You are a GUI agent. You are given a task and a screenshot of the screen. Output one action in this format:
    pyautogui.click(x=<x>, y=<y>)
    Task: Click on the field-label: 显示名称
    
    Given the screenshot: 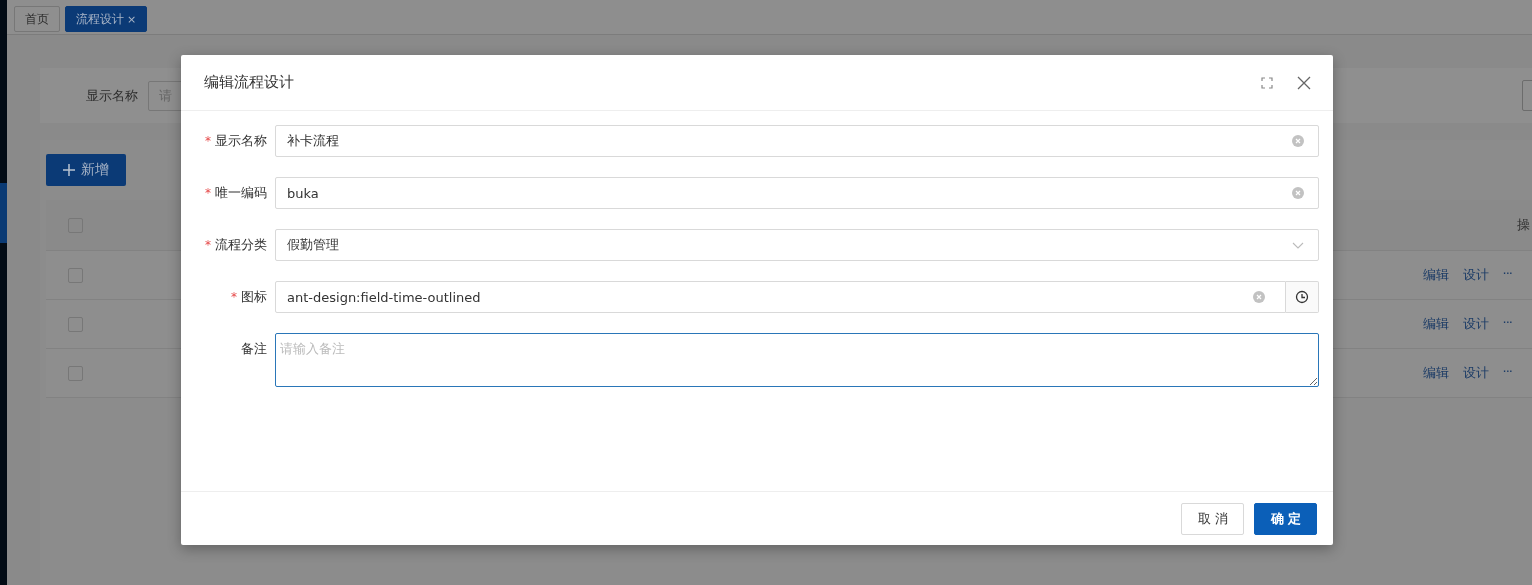 What is the action you would take?
    pyautogui.click(x=112, y=95)
    